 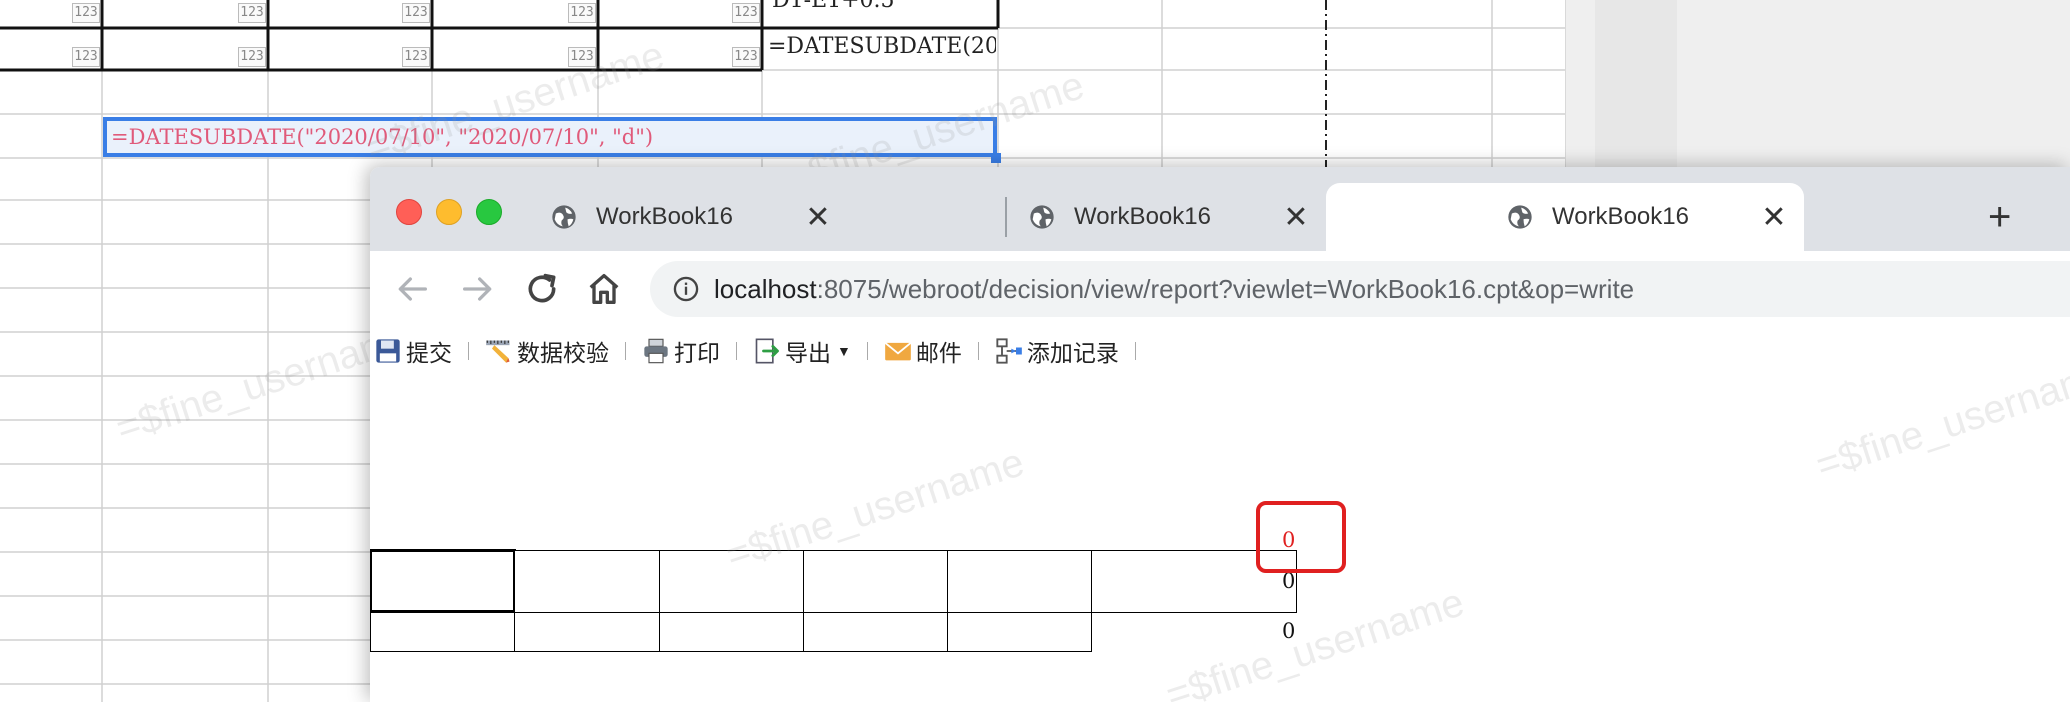 I want to click on print-label: 打印, so click(x=697, y=354).